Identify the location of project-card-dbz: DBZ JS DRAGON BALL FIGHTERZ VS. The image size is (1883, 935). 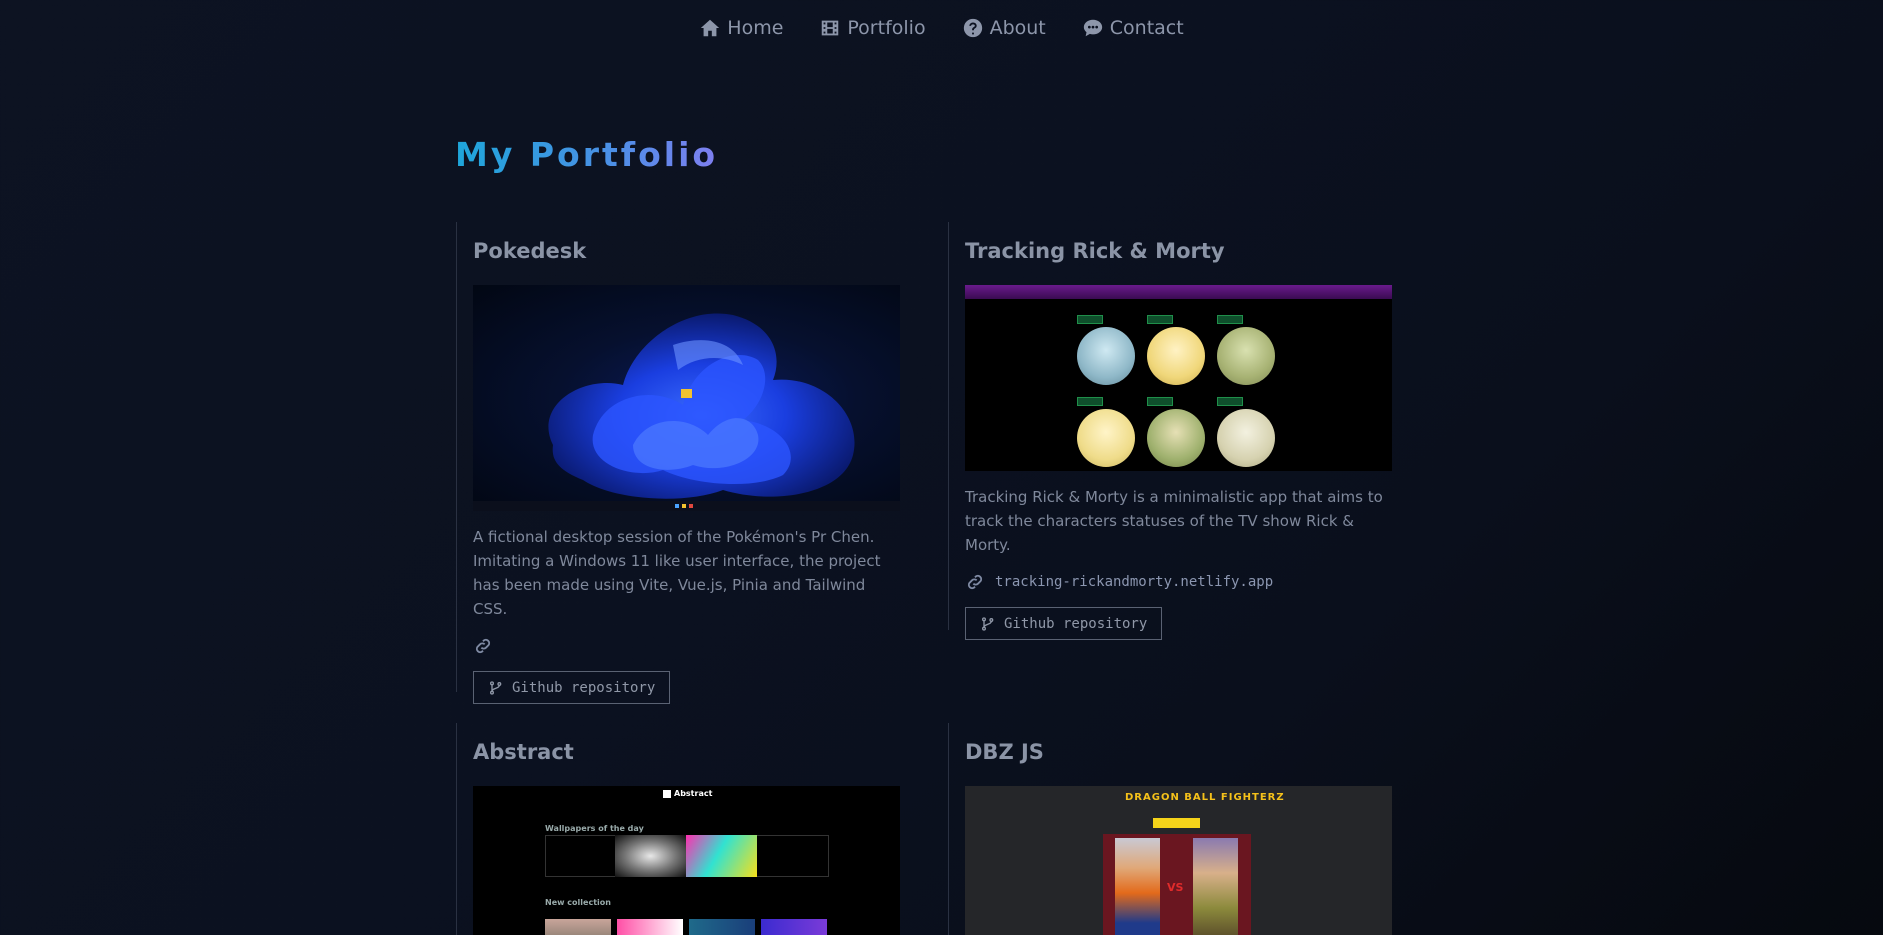
(1185, 829).